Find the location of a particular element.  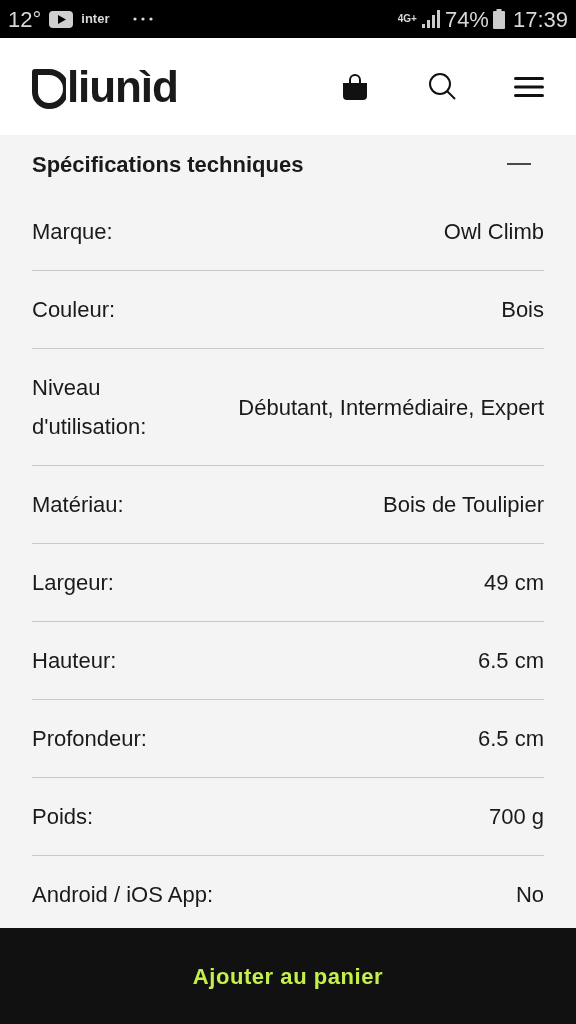

logo-text: liunìd is located at coordinates (122, 86).